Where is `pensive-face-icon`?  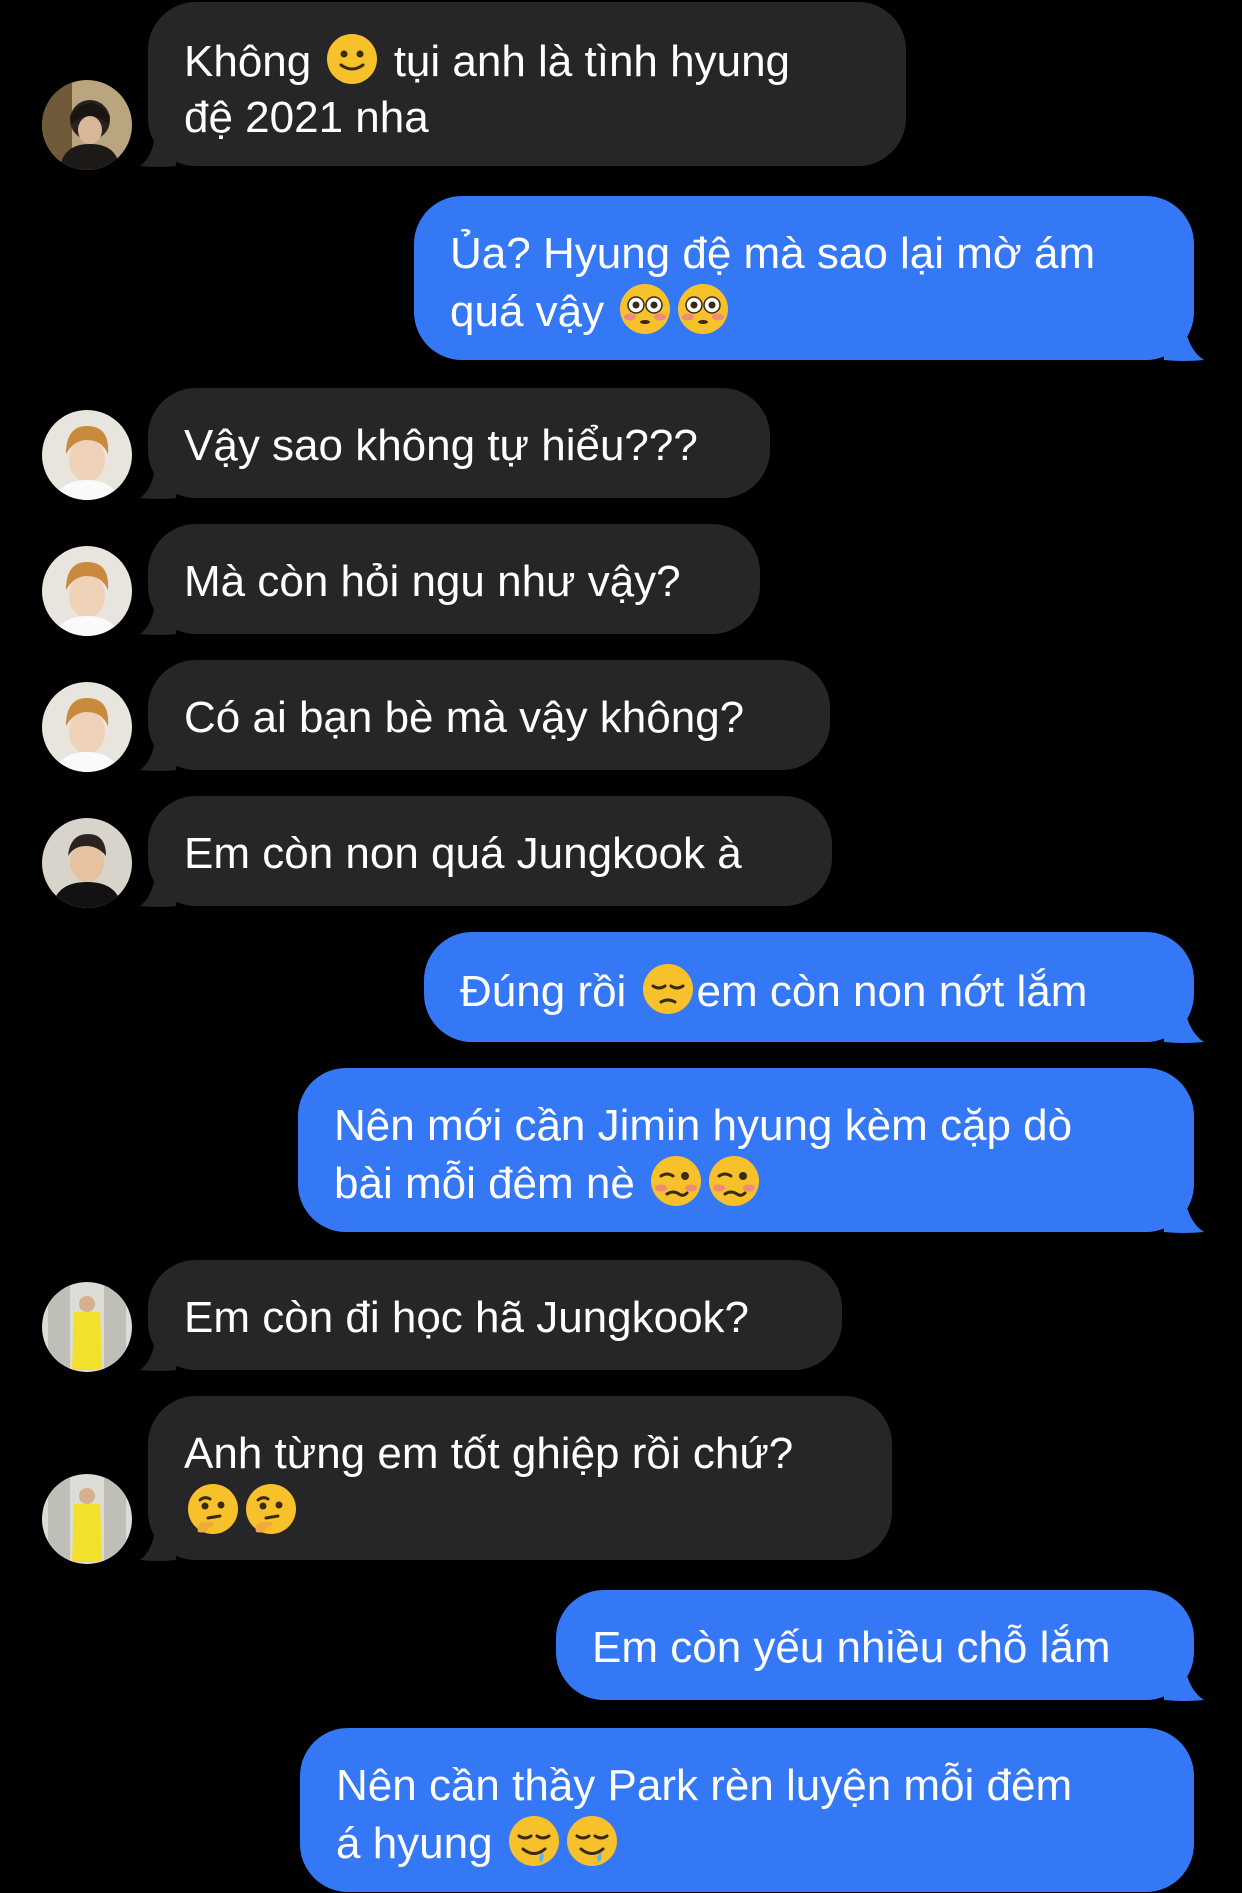 pensive-face-icon is located at coordinates (667, 989).